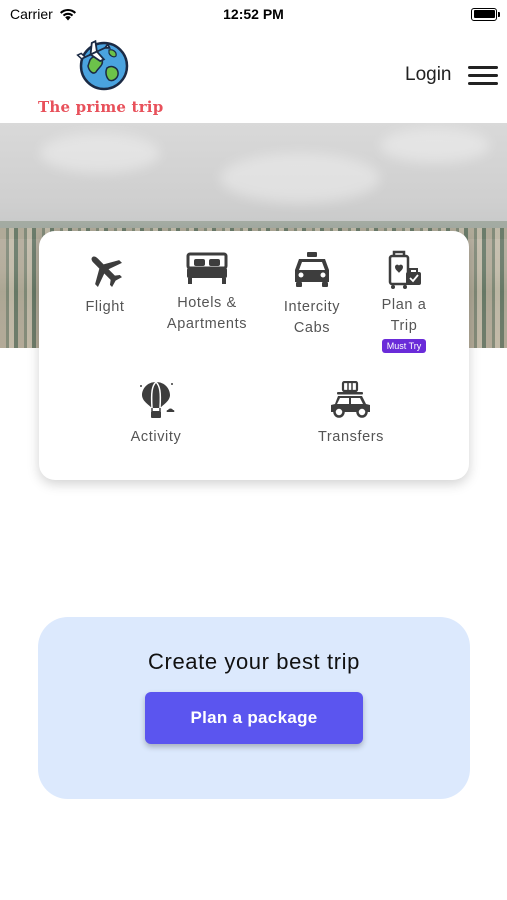 This screenshot has width=507, height=900. I want to click on bed-icon, so click(207, 268).